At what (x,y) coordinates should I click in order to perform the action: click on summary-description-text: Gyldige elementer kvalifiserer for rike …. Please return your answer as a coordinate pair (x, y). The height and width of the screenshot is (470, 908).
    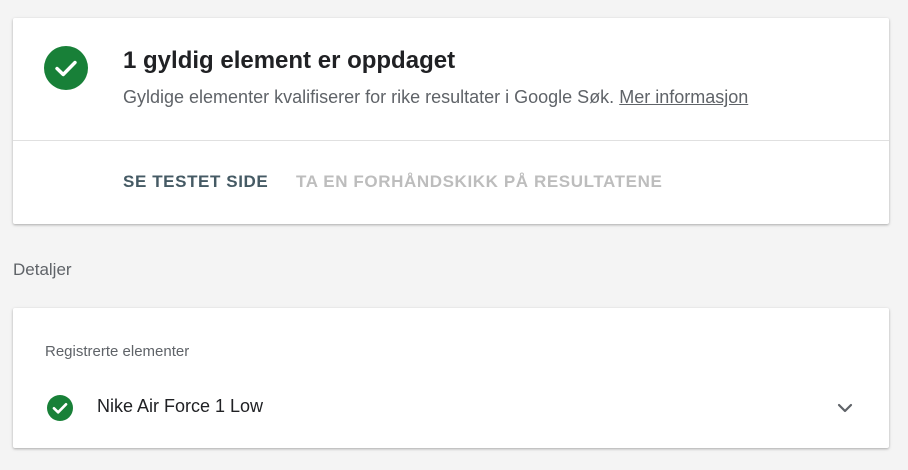
    Looking at the image, I should click on (369, 97).